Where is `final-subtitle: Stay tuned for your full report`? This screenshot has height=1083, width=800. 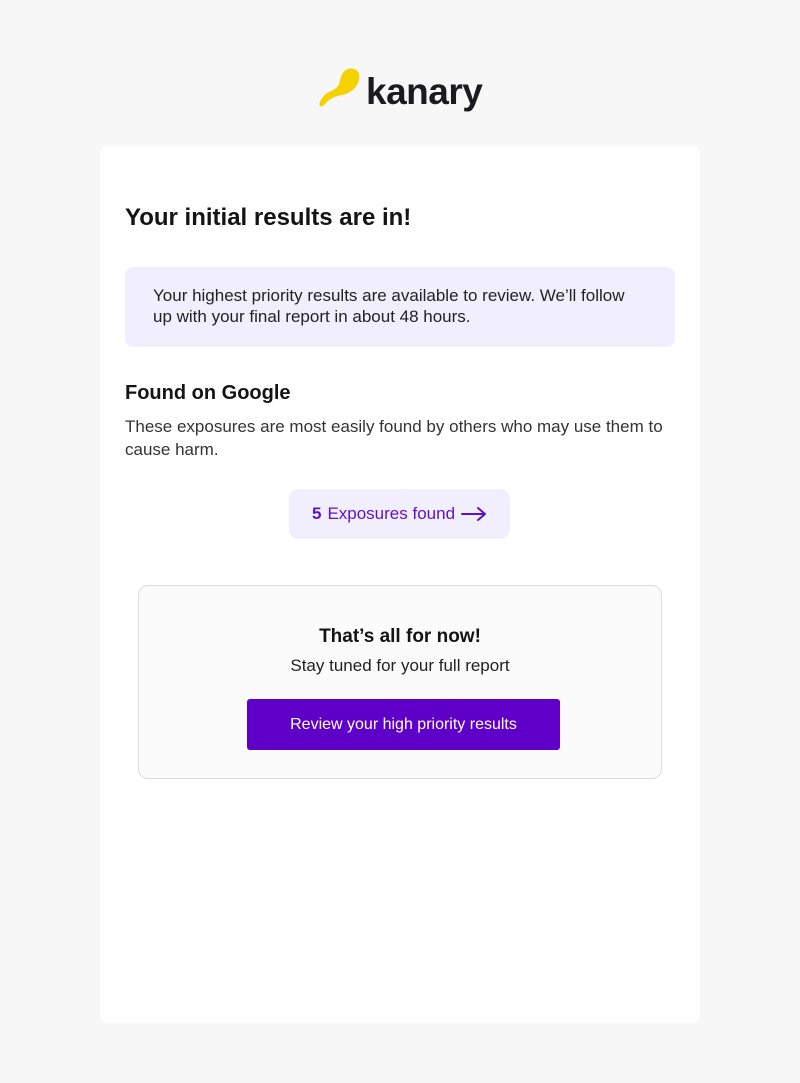 final-subtitle: Stay tuned for your full report is located at coordinates (400, 665).